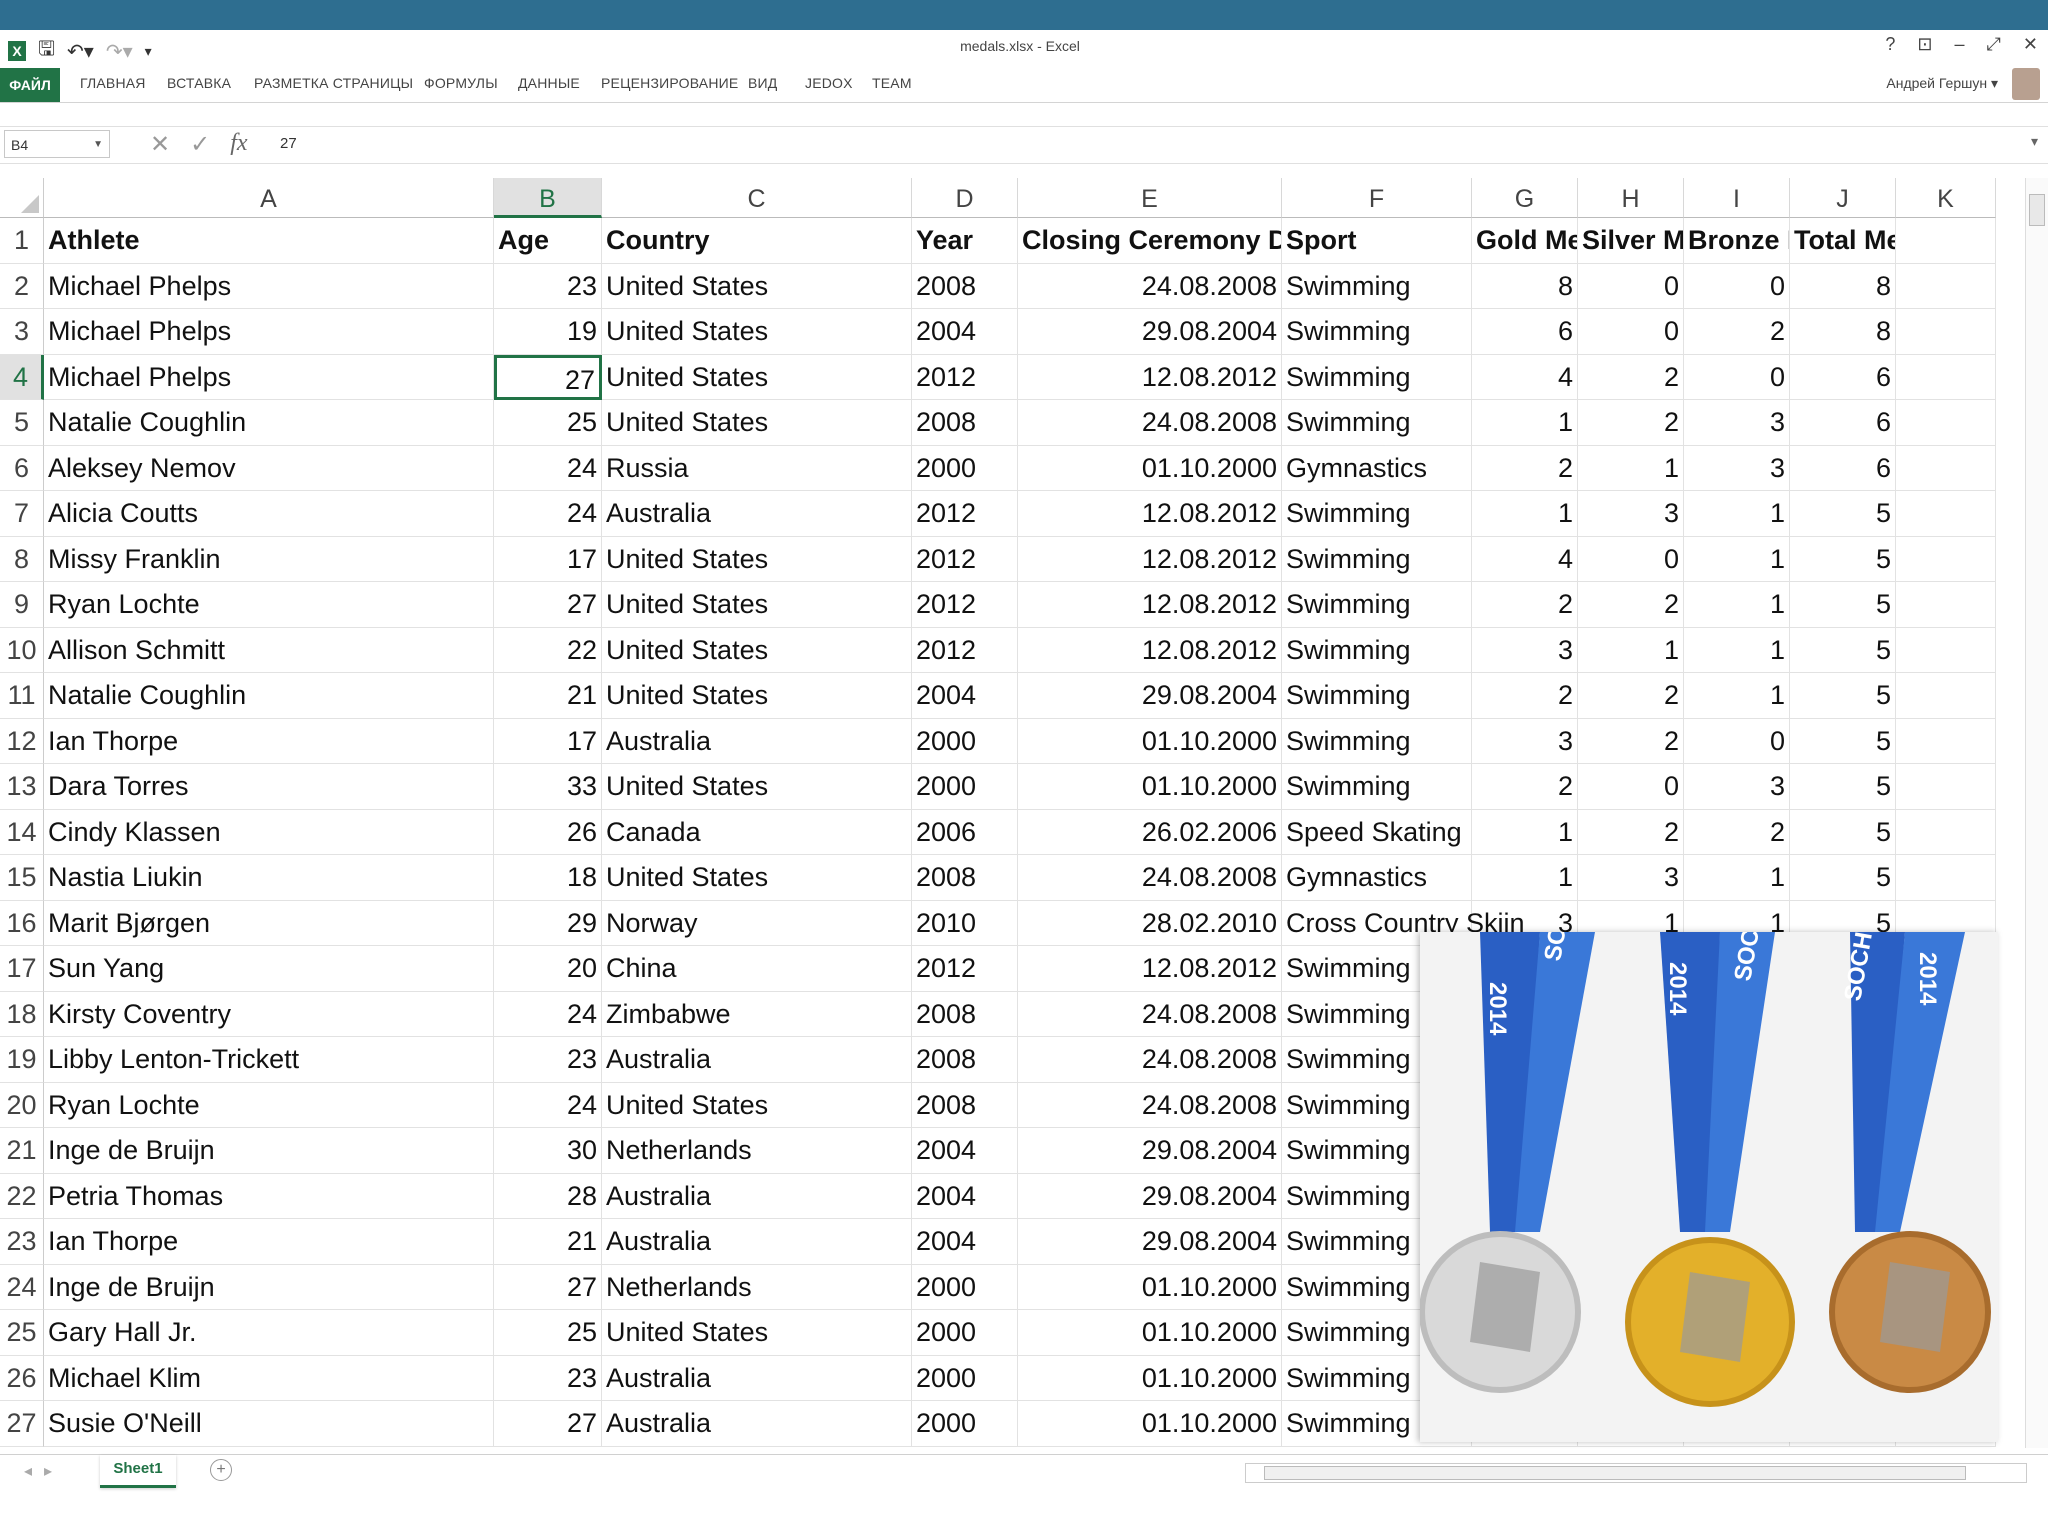  What do you see at coordinates (1946, 832) in the screenshot?
I see `cell-k14` at bounding box center [1946, 832].